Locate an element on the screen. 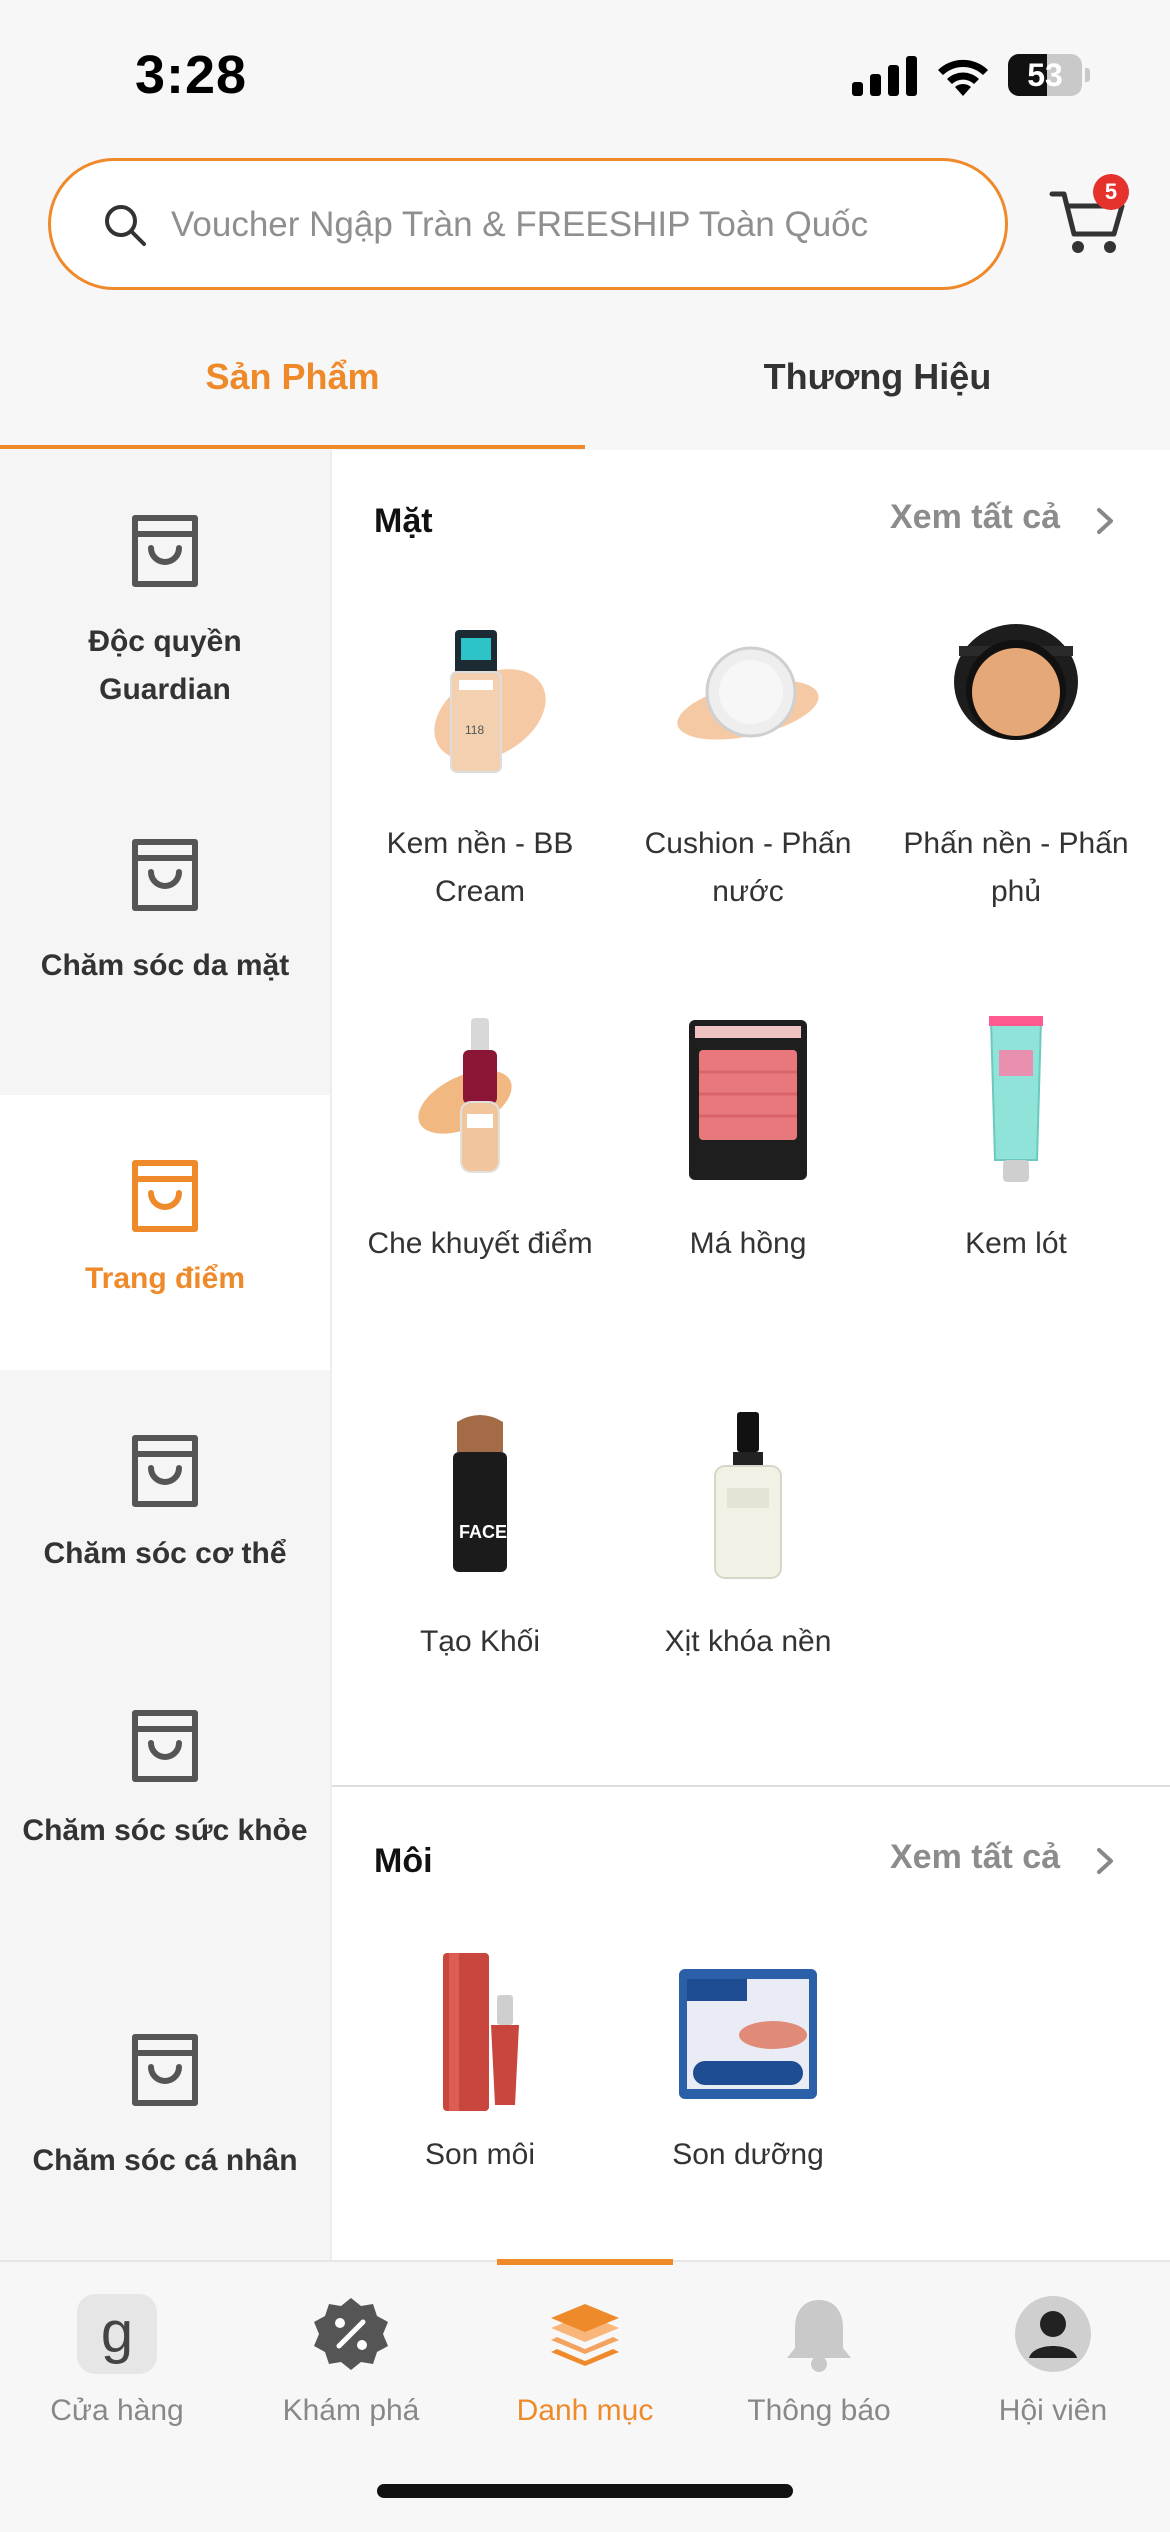 This screenshot has height=2532, width=1170. sidebar-item-label: Chăm sóc cơ thể is located at coordinates (165, 1553).